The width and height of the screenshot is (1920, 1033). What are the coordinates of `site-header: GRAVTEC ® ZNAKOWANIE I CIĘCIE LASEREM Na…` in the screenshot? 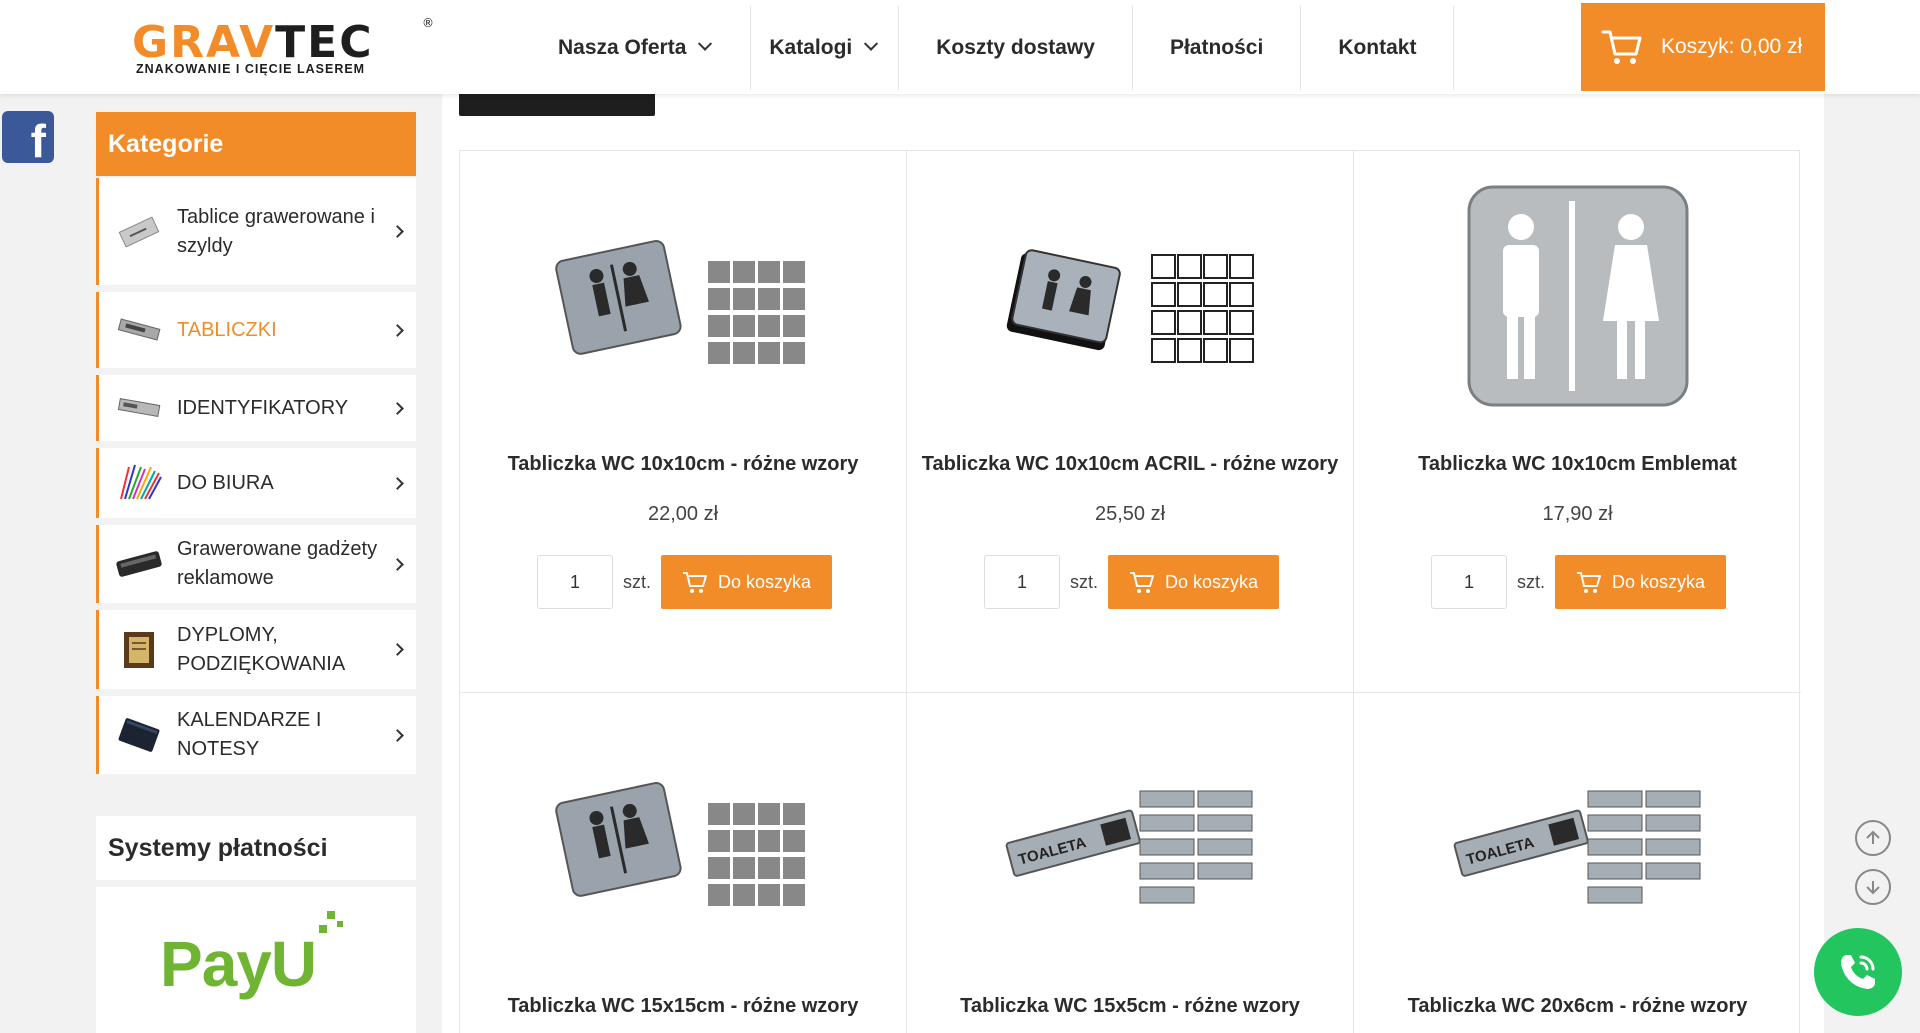 It's located at (960, 47).